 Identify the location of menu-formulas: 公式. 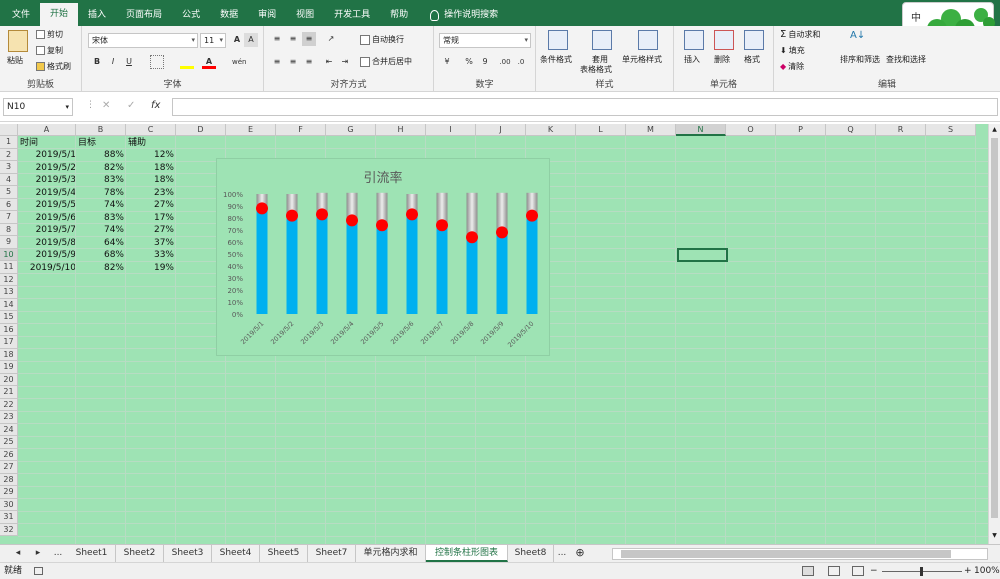
(191, 15).